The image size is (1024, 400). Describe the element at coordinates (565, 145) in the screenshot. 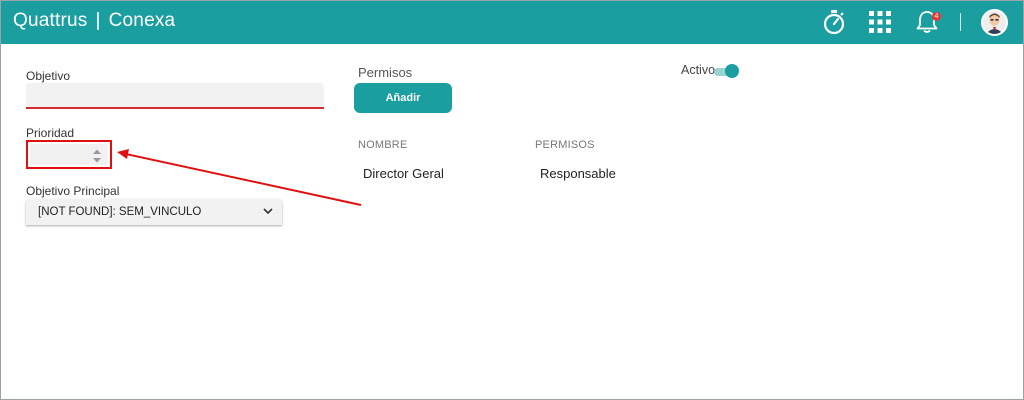

I see `column-header-permisos: PERMISOS` at that location.